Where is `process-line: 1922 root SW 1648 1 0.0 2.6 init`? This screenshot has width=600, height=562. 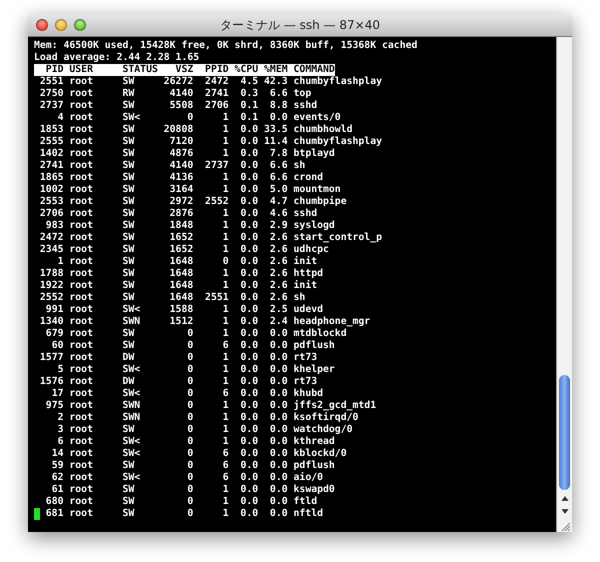 process-line: 1922 root SW 1648 1 0.0 2.6 init is located at coordinates (178, 286).